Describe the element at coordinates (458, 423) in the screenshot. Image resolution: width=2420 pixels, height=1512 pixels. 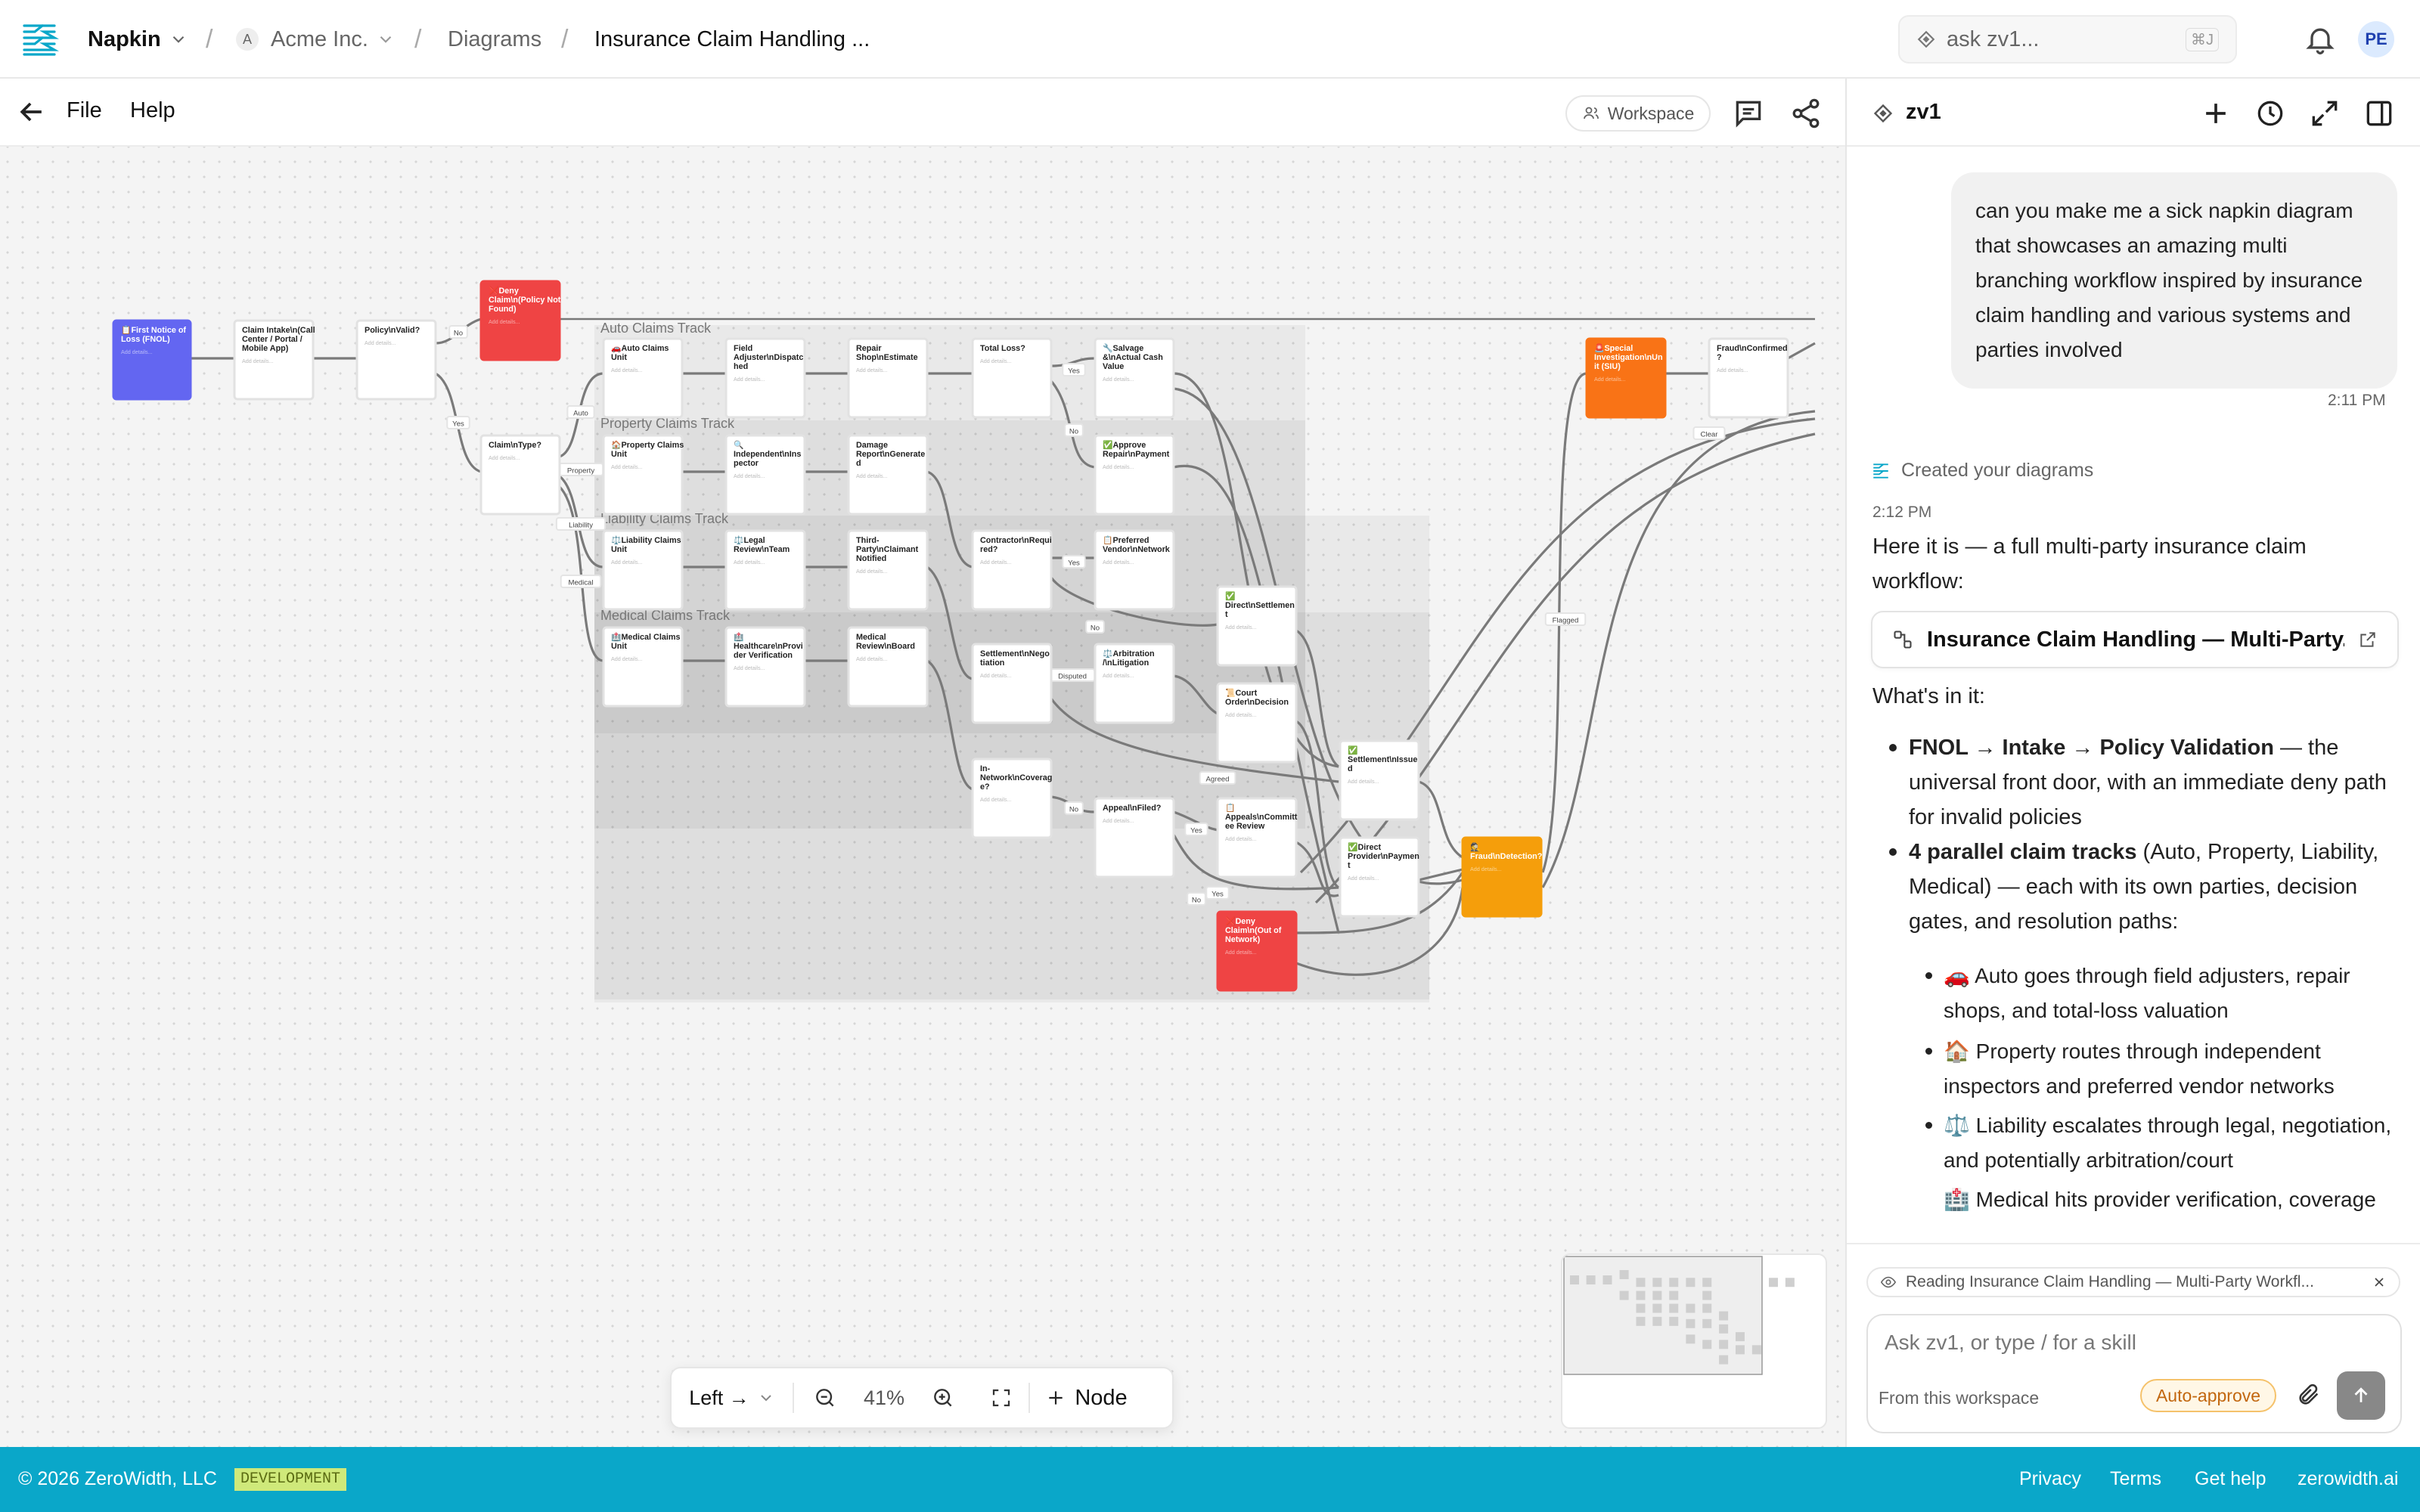
I see `edge-label: Yes` at that location.